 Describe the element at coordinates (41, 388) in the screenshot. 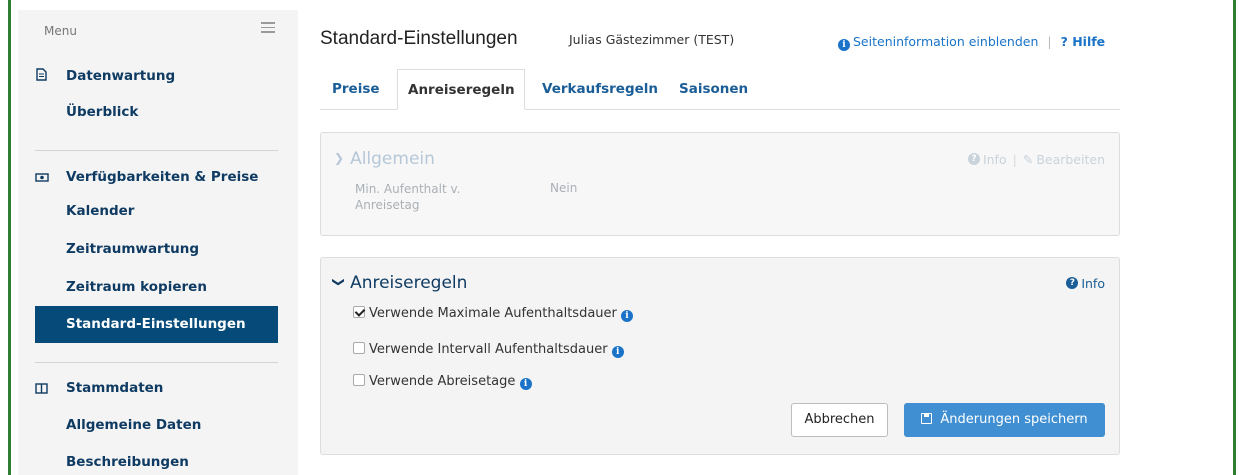

I see `columns-icon` at that location.